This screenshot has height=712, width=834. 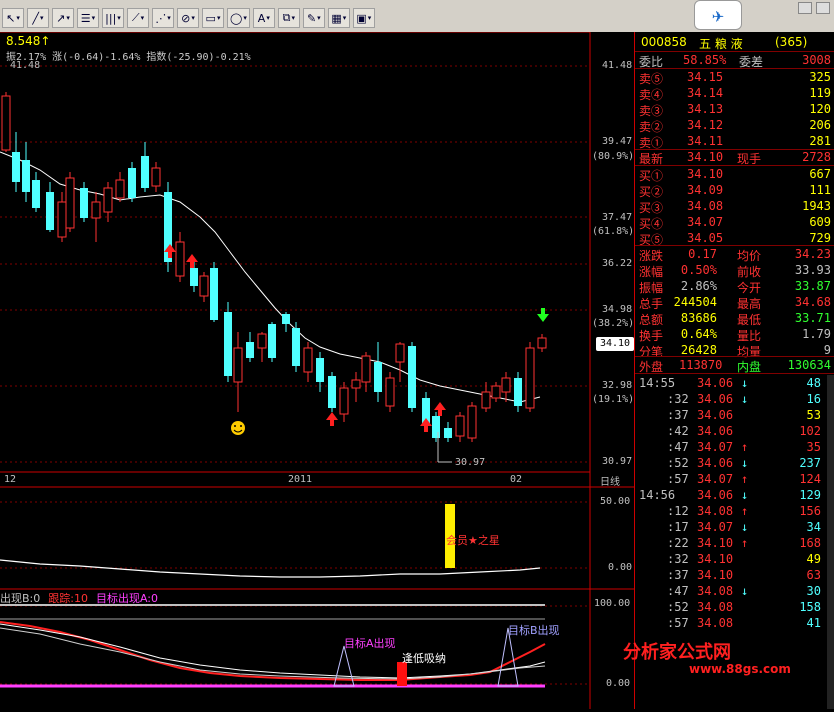 I want to click on stock-code: 000858, so click(x=664, y=42).